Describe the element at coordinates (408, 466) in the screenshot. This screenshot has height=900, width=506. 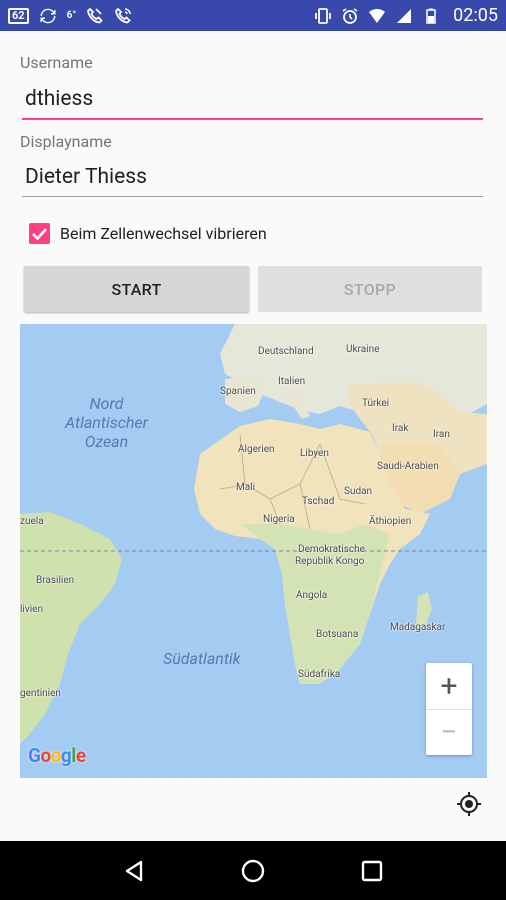
I see `map-label-saudi: Saudi-Arabien` at that location.